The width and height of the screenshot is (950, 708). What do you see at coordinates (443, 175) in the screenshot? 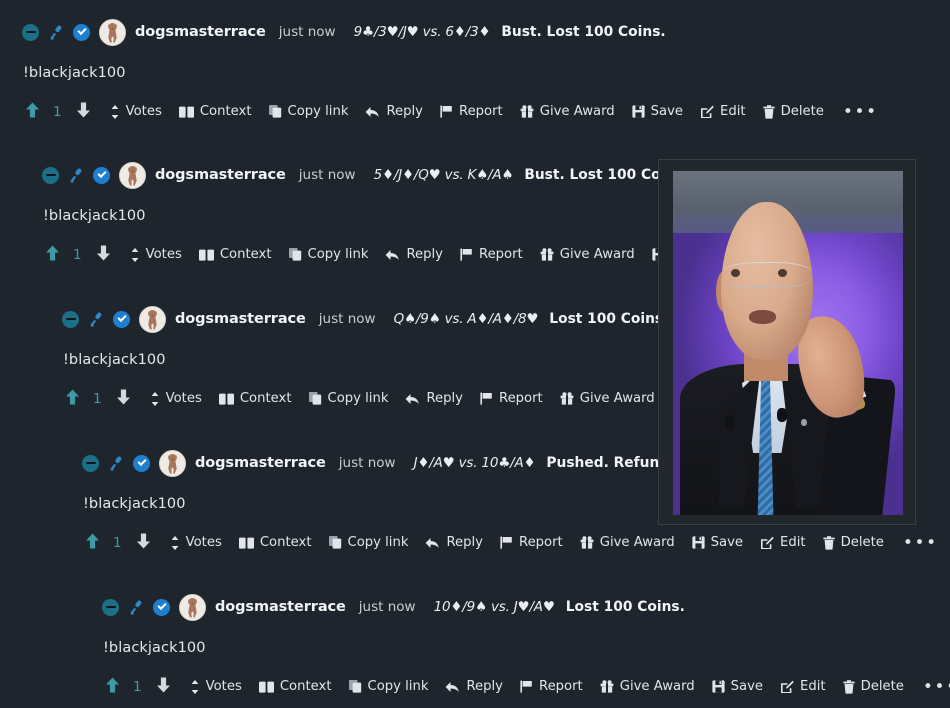
I see `blackjack-hand: 5♦/J♦/Q♥ vs. K♠/A♠` at bounding box center [443, 175].